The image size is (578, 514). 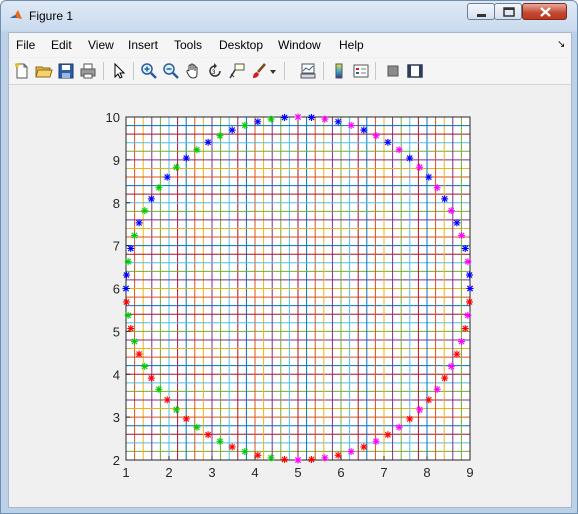 I want to click on print-icon, so click(x=88, y=71).